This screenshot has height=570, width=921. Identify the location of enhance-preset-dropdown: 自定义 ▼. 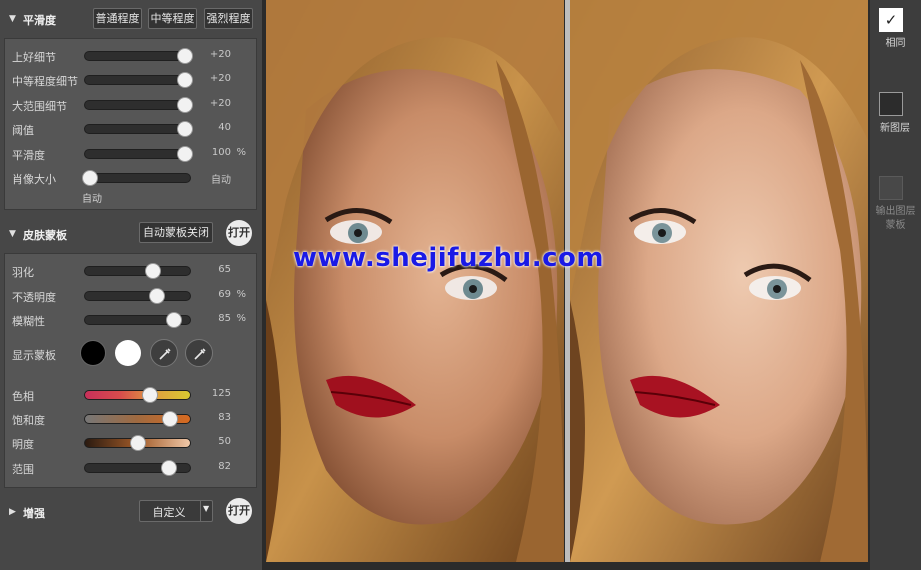
(176, 511).